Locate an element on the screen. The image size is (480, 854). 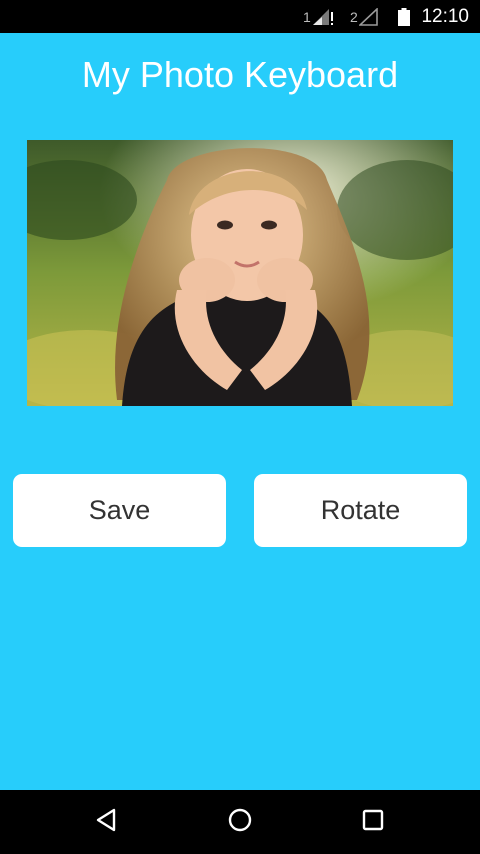
save-button: Save is located at coordinates (119, 510).